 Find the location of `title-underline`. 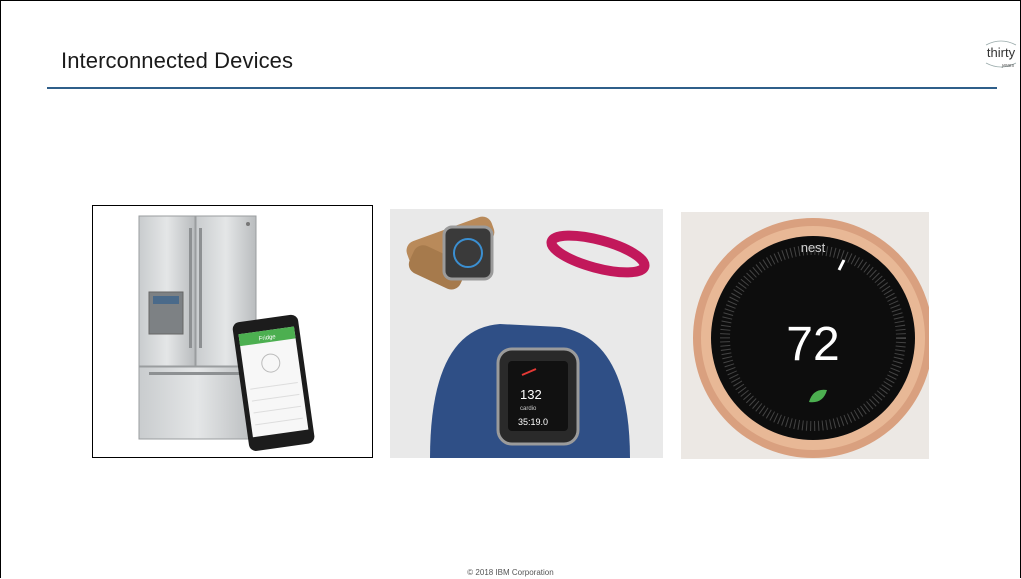

title-underline is located at coordinates (522, 88).